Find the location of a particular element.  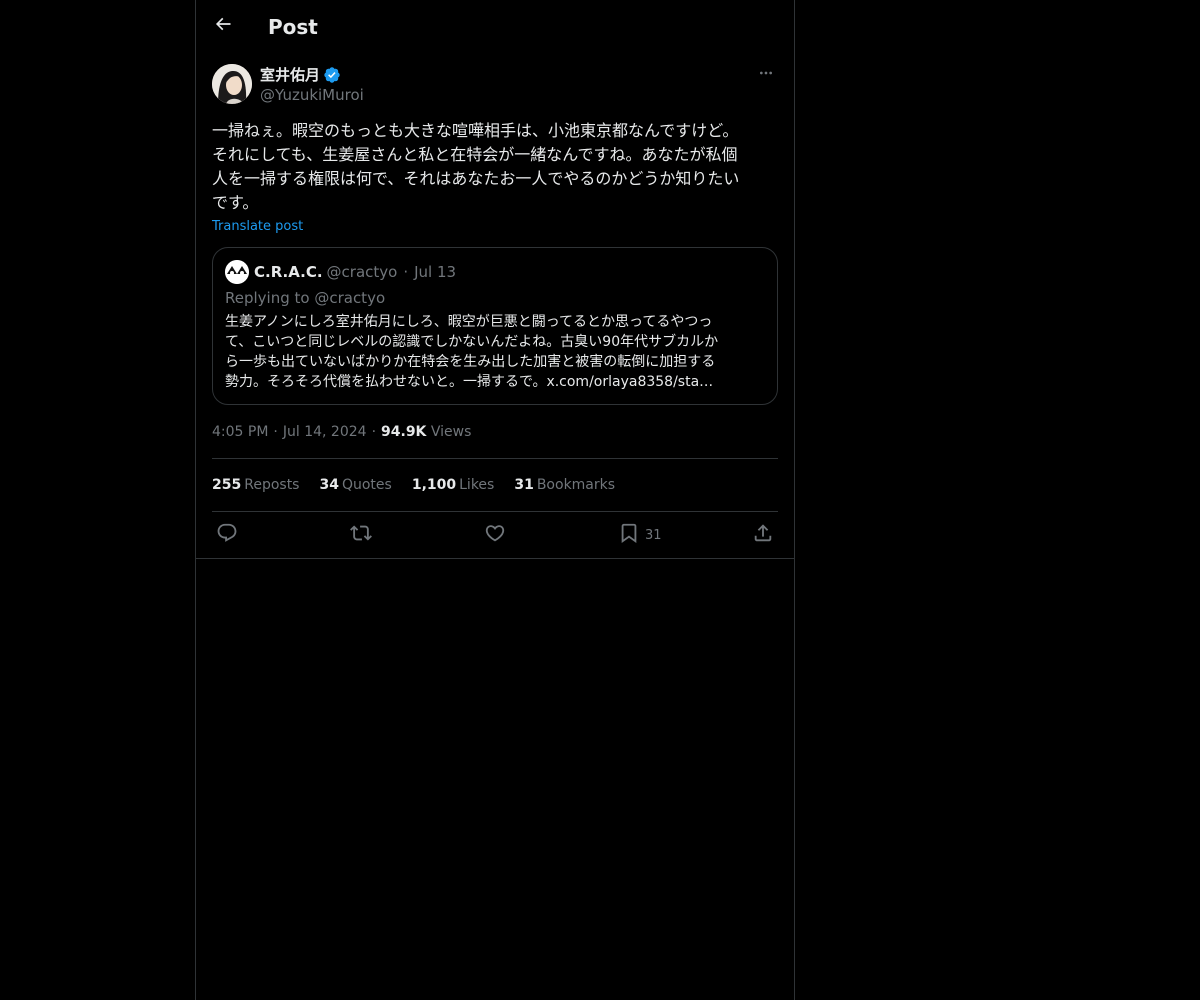

stat-likes: 1,100 Likes is located at coordinates (453, 485).